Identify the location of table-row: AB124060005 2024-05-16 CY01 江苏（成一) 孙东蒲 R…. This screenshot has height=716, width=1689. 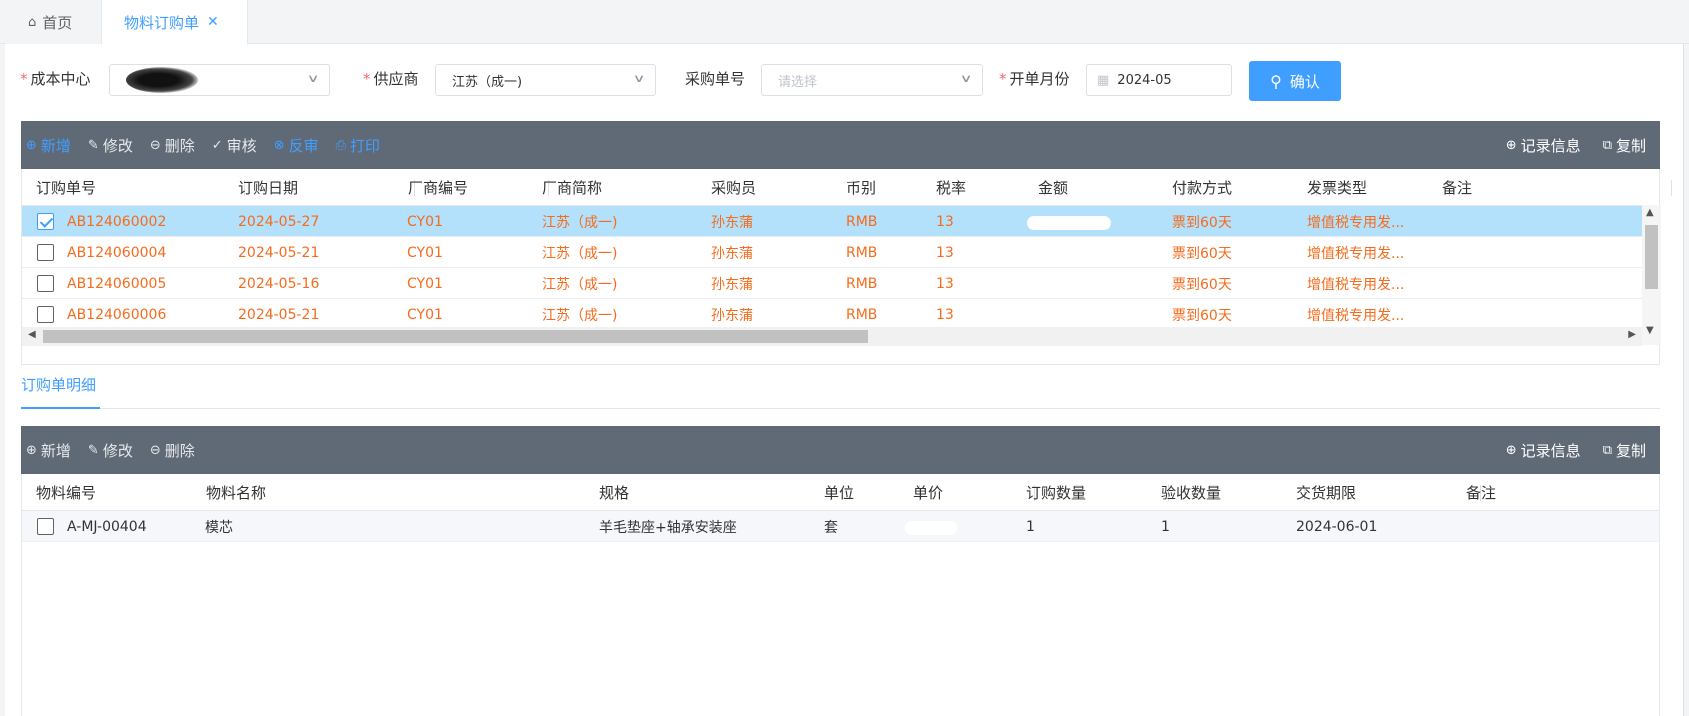
(840, 283).